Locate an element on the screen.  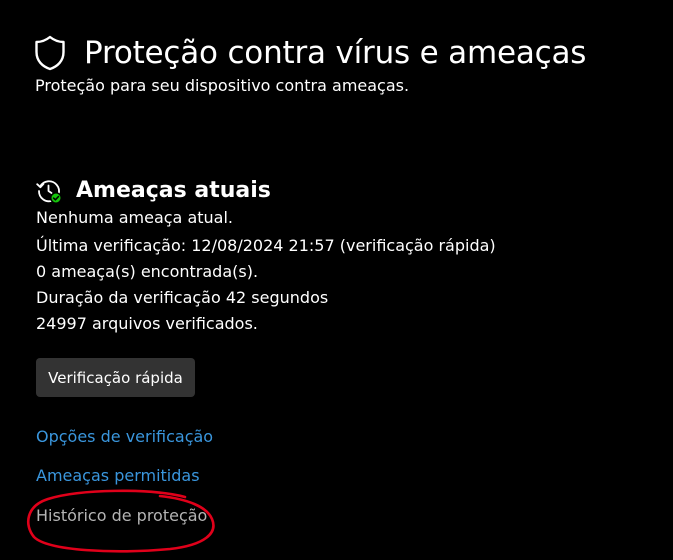
scan-duration-info: Duração da verificação 42 segundos is located at coordinates (182, 297).